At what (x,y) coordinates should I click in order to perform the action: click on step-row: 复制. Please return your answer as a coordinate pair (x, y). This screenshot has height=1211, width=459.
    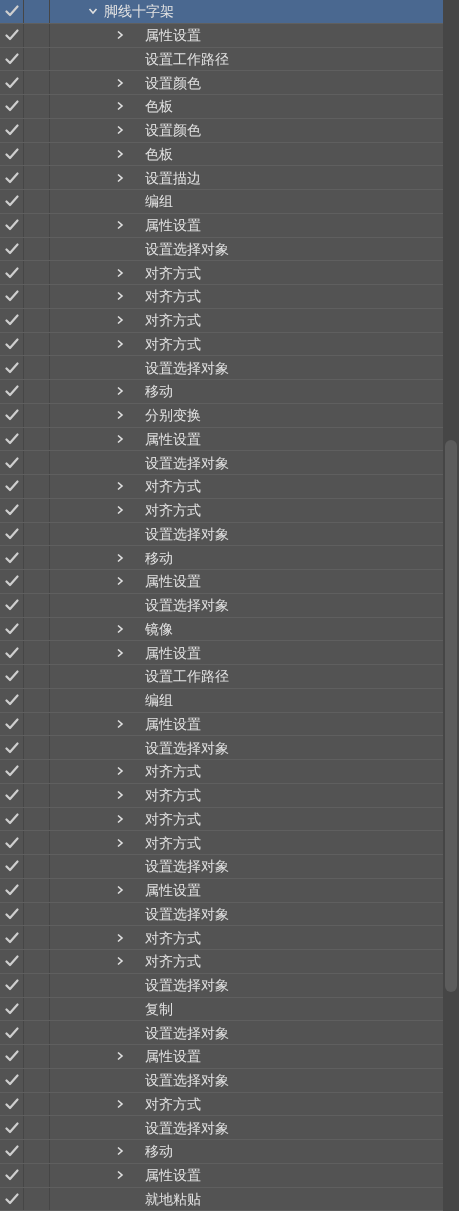
    Looking at the image, I should click on (221, 1009).